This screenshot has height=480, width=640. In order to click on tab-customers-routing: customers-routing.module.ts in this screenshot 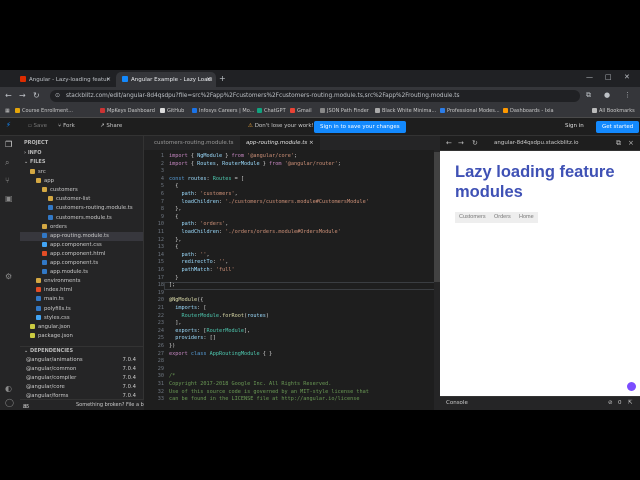, I will do `click(194, 143)`.